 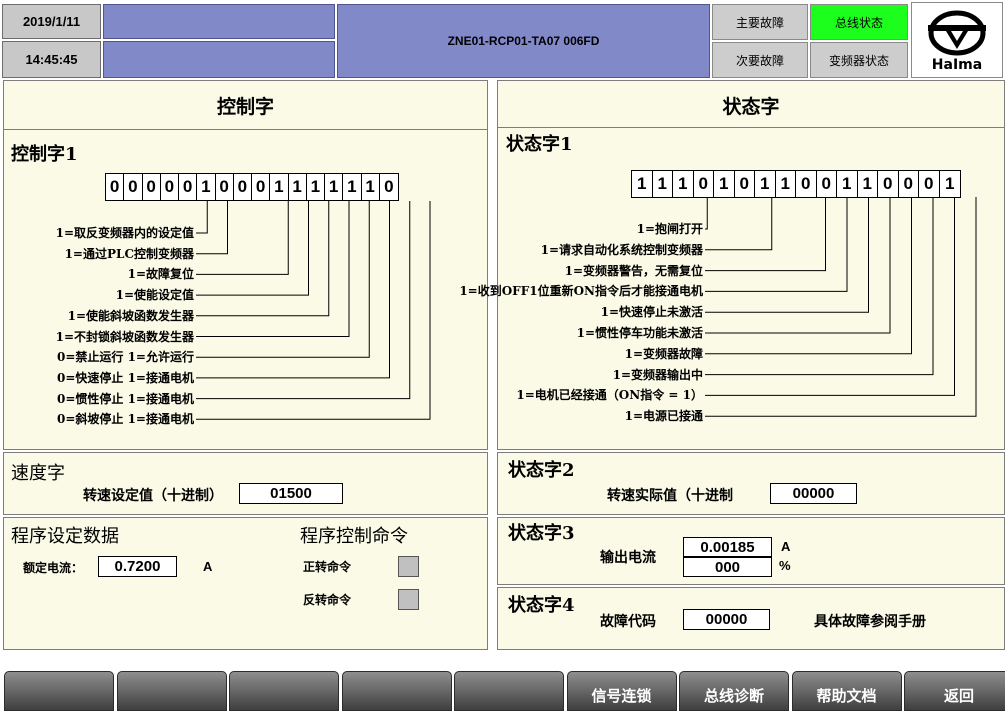 What do you see at coordinates (726, 619) in the screenshot?
I see `fault-code-value: 00000` at bounding box center [726, 619].